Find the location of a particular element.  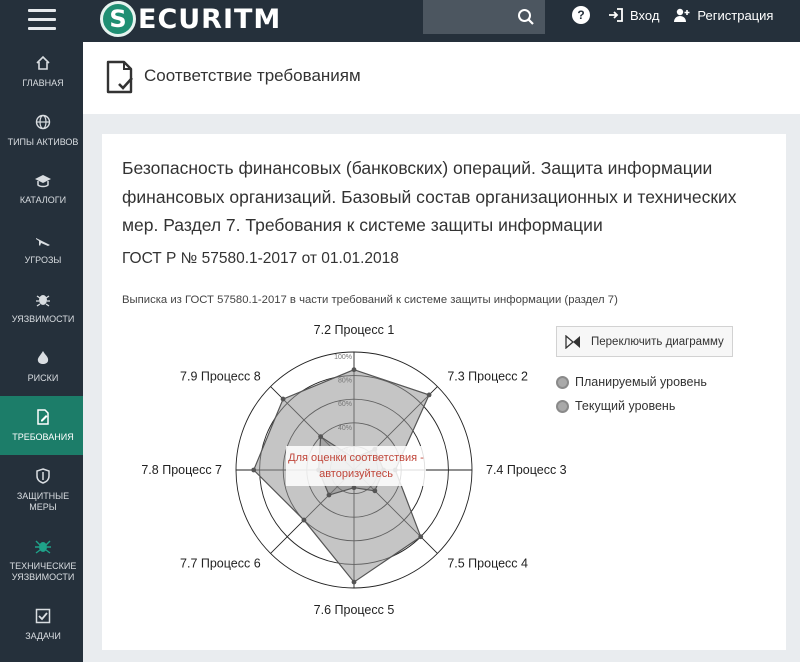

hamburger-menu-icon is located at coordinates (42, 20).